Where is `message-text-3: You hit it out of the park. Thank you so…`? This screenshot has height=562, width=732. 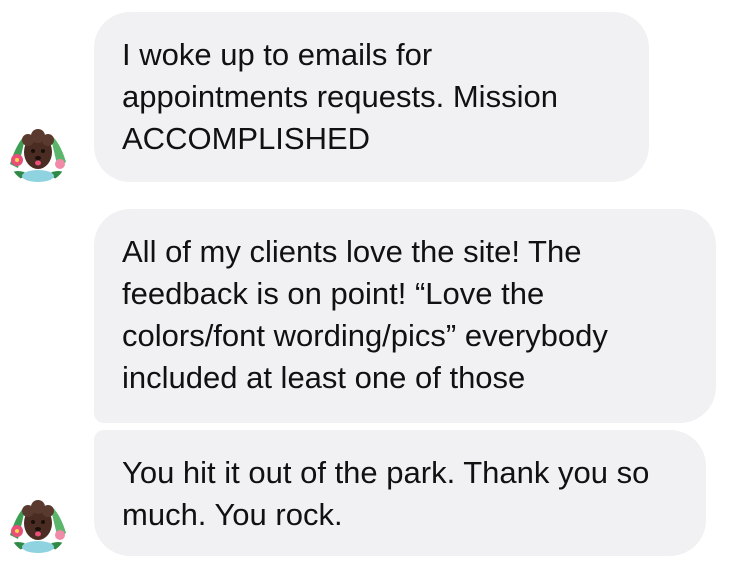
message-text-3: You hit it out of the park. Thank you so… is located at coordinates (386, 493).